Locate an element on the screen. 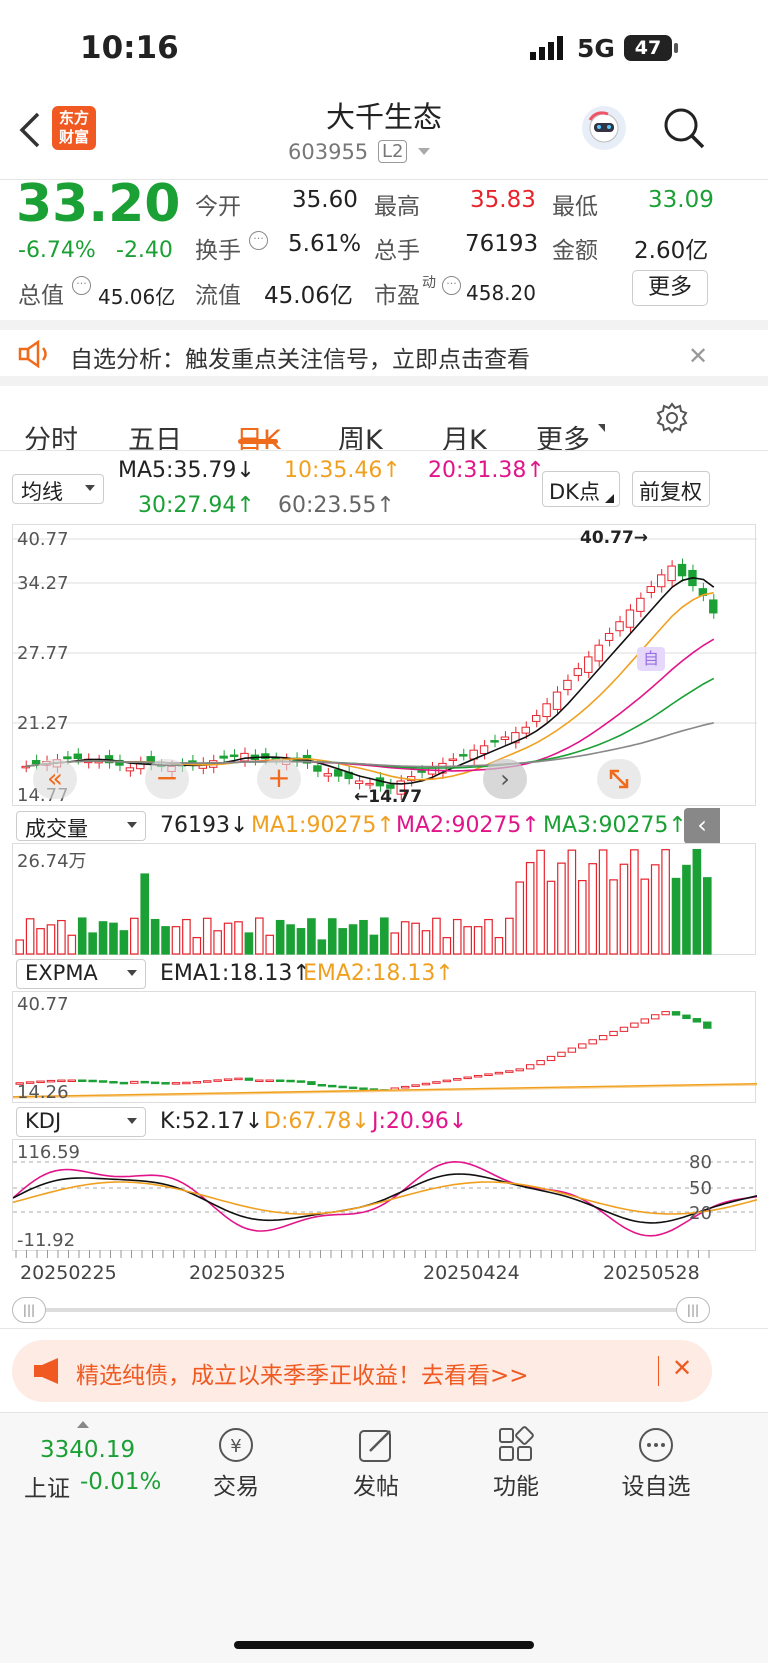  expma-chart: 40.77 14.26 is located at coordinates (384, 1047).